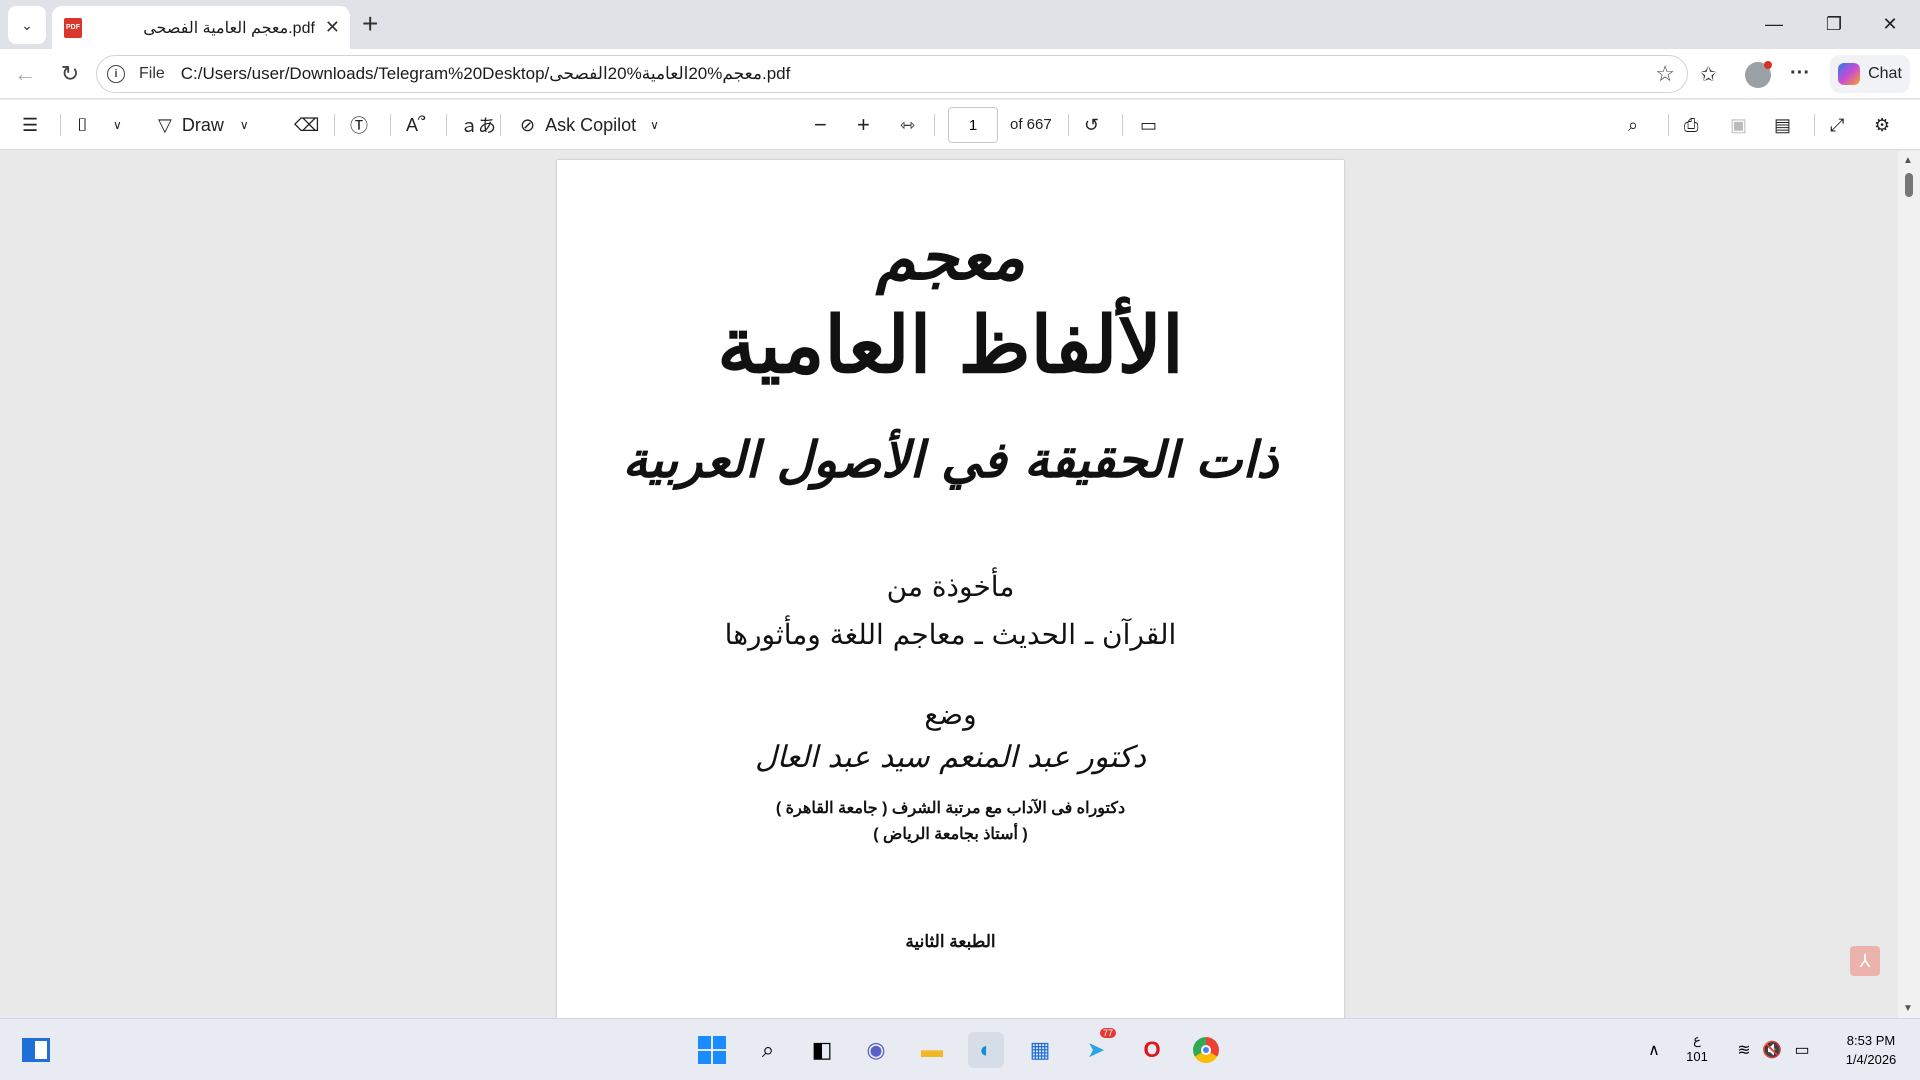 Image resolution: width=1920 pixels, height=1080 pixels. Describe the element at coordinates (950, 345) in the screenshot. I see `title-line-2: الألفاظ العامية` at that location.